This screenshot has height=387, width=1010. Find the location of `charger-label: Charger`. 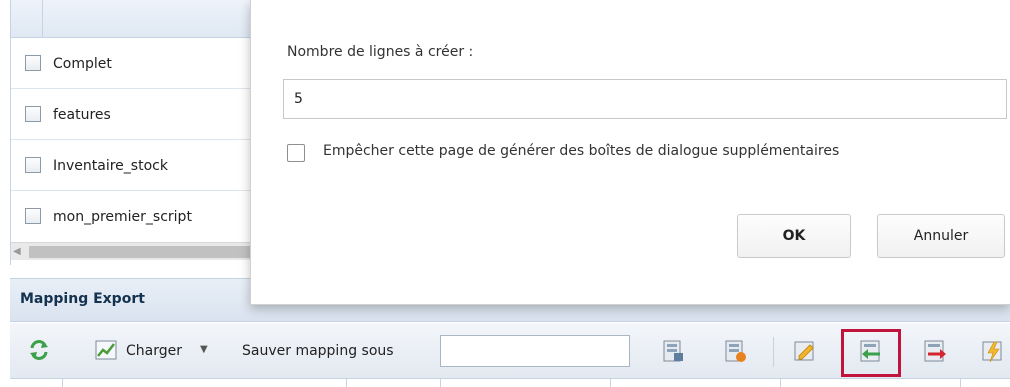

charger-label: Charger is located at coordinates (154, 351).